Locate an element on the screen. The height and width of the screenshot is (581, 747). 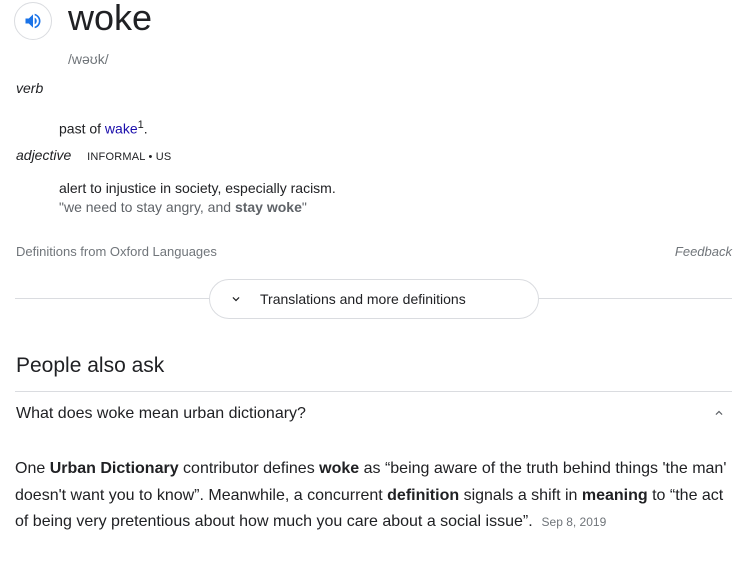
paa-divider is located at coordinates (373, 391).